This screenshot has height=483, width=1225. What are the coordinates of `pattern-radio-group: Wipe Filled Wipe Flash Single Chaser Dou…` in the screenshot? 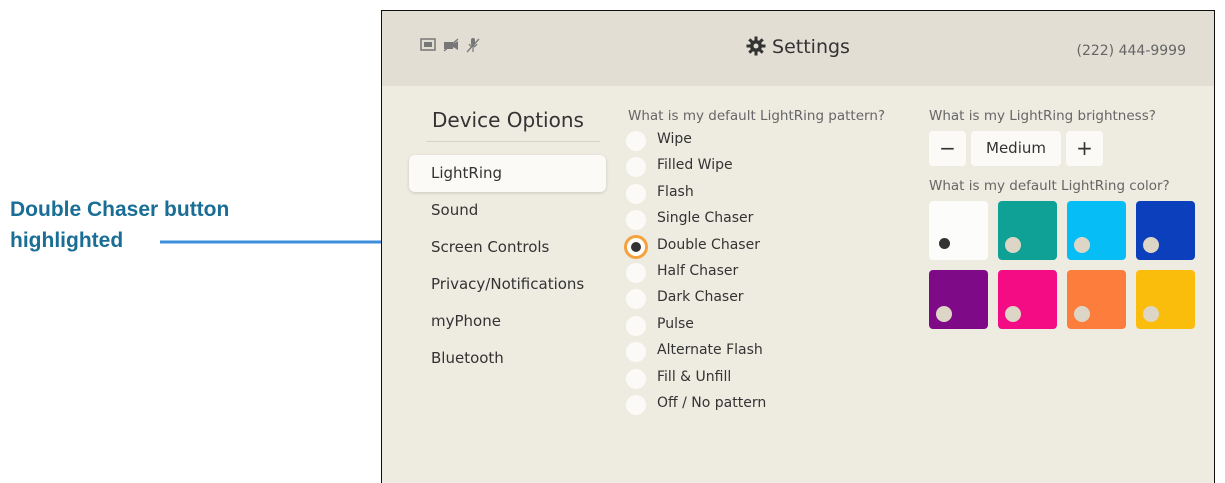 It's located at (745, 272).